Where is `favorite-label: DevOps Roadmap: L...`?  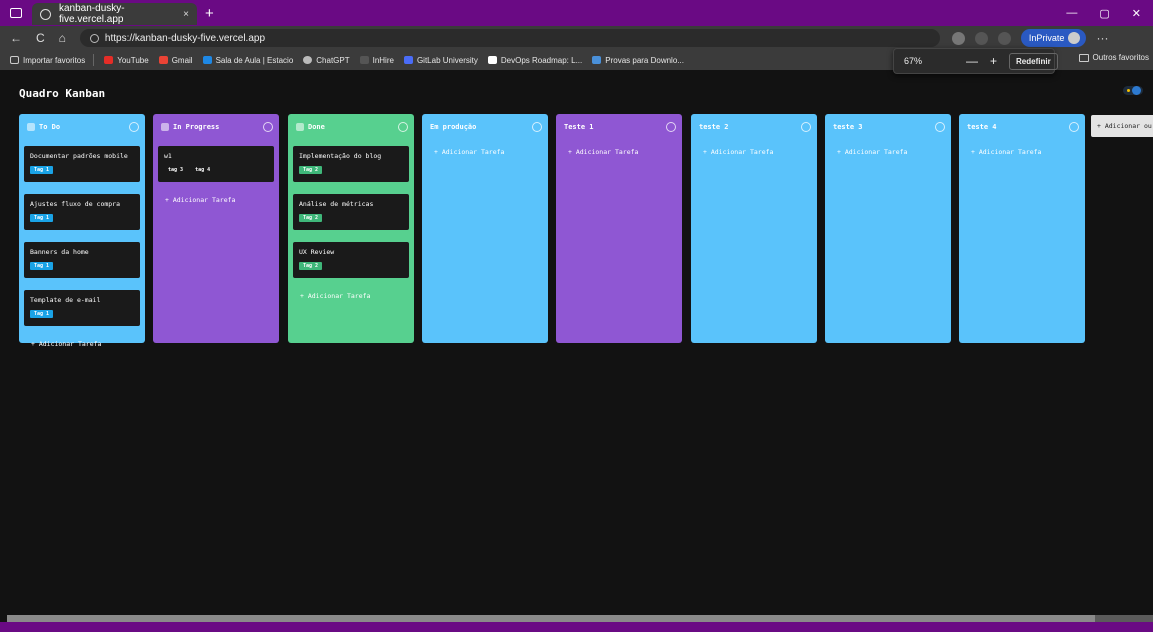 favorite-label: DevOps Roadmap: L... is located at coordinates (541, 60).